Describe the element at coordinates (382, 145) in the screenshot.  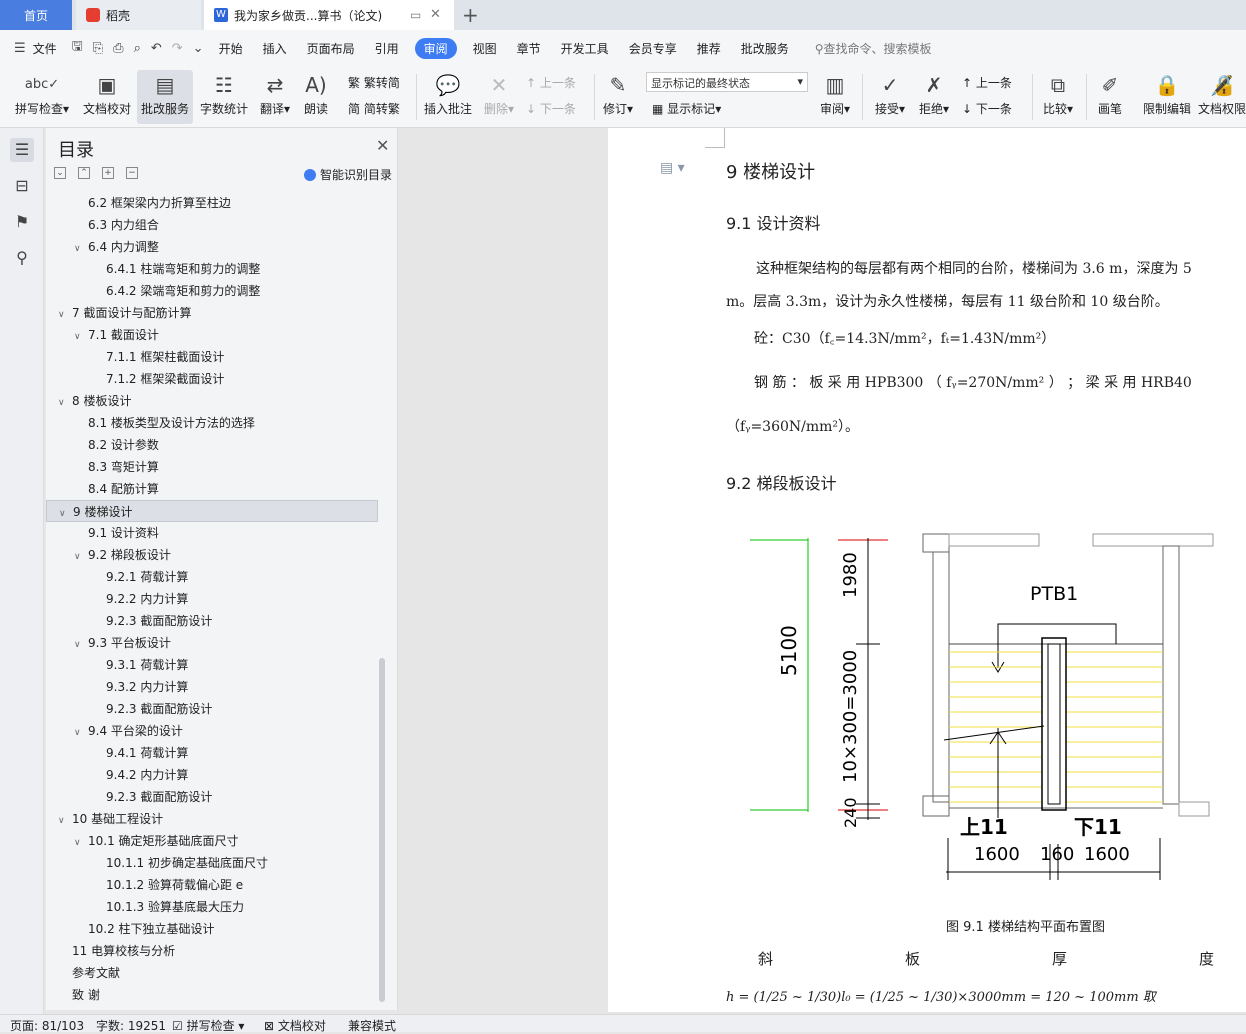
I see `close-icon: ✕` at that location.